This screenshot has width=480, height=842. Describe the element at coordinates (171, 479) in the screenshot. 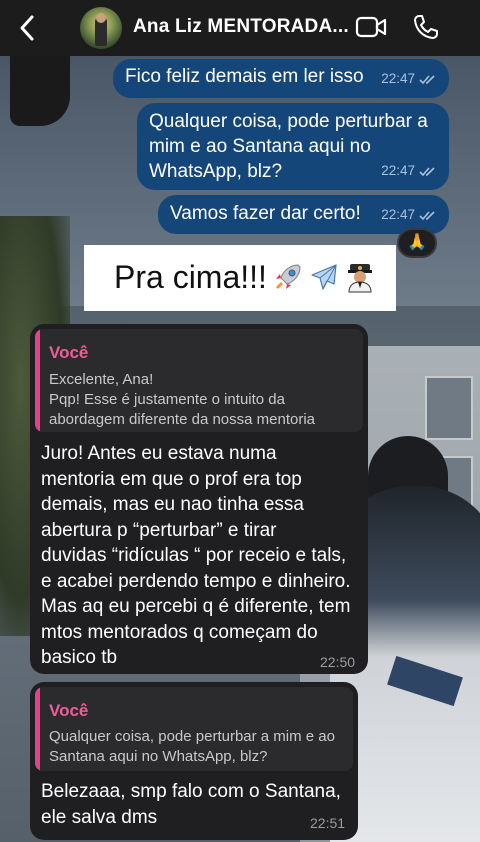

I see `message-text-line: mentoria em que o prof era top` at that location.